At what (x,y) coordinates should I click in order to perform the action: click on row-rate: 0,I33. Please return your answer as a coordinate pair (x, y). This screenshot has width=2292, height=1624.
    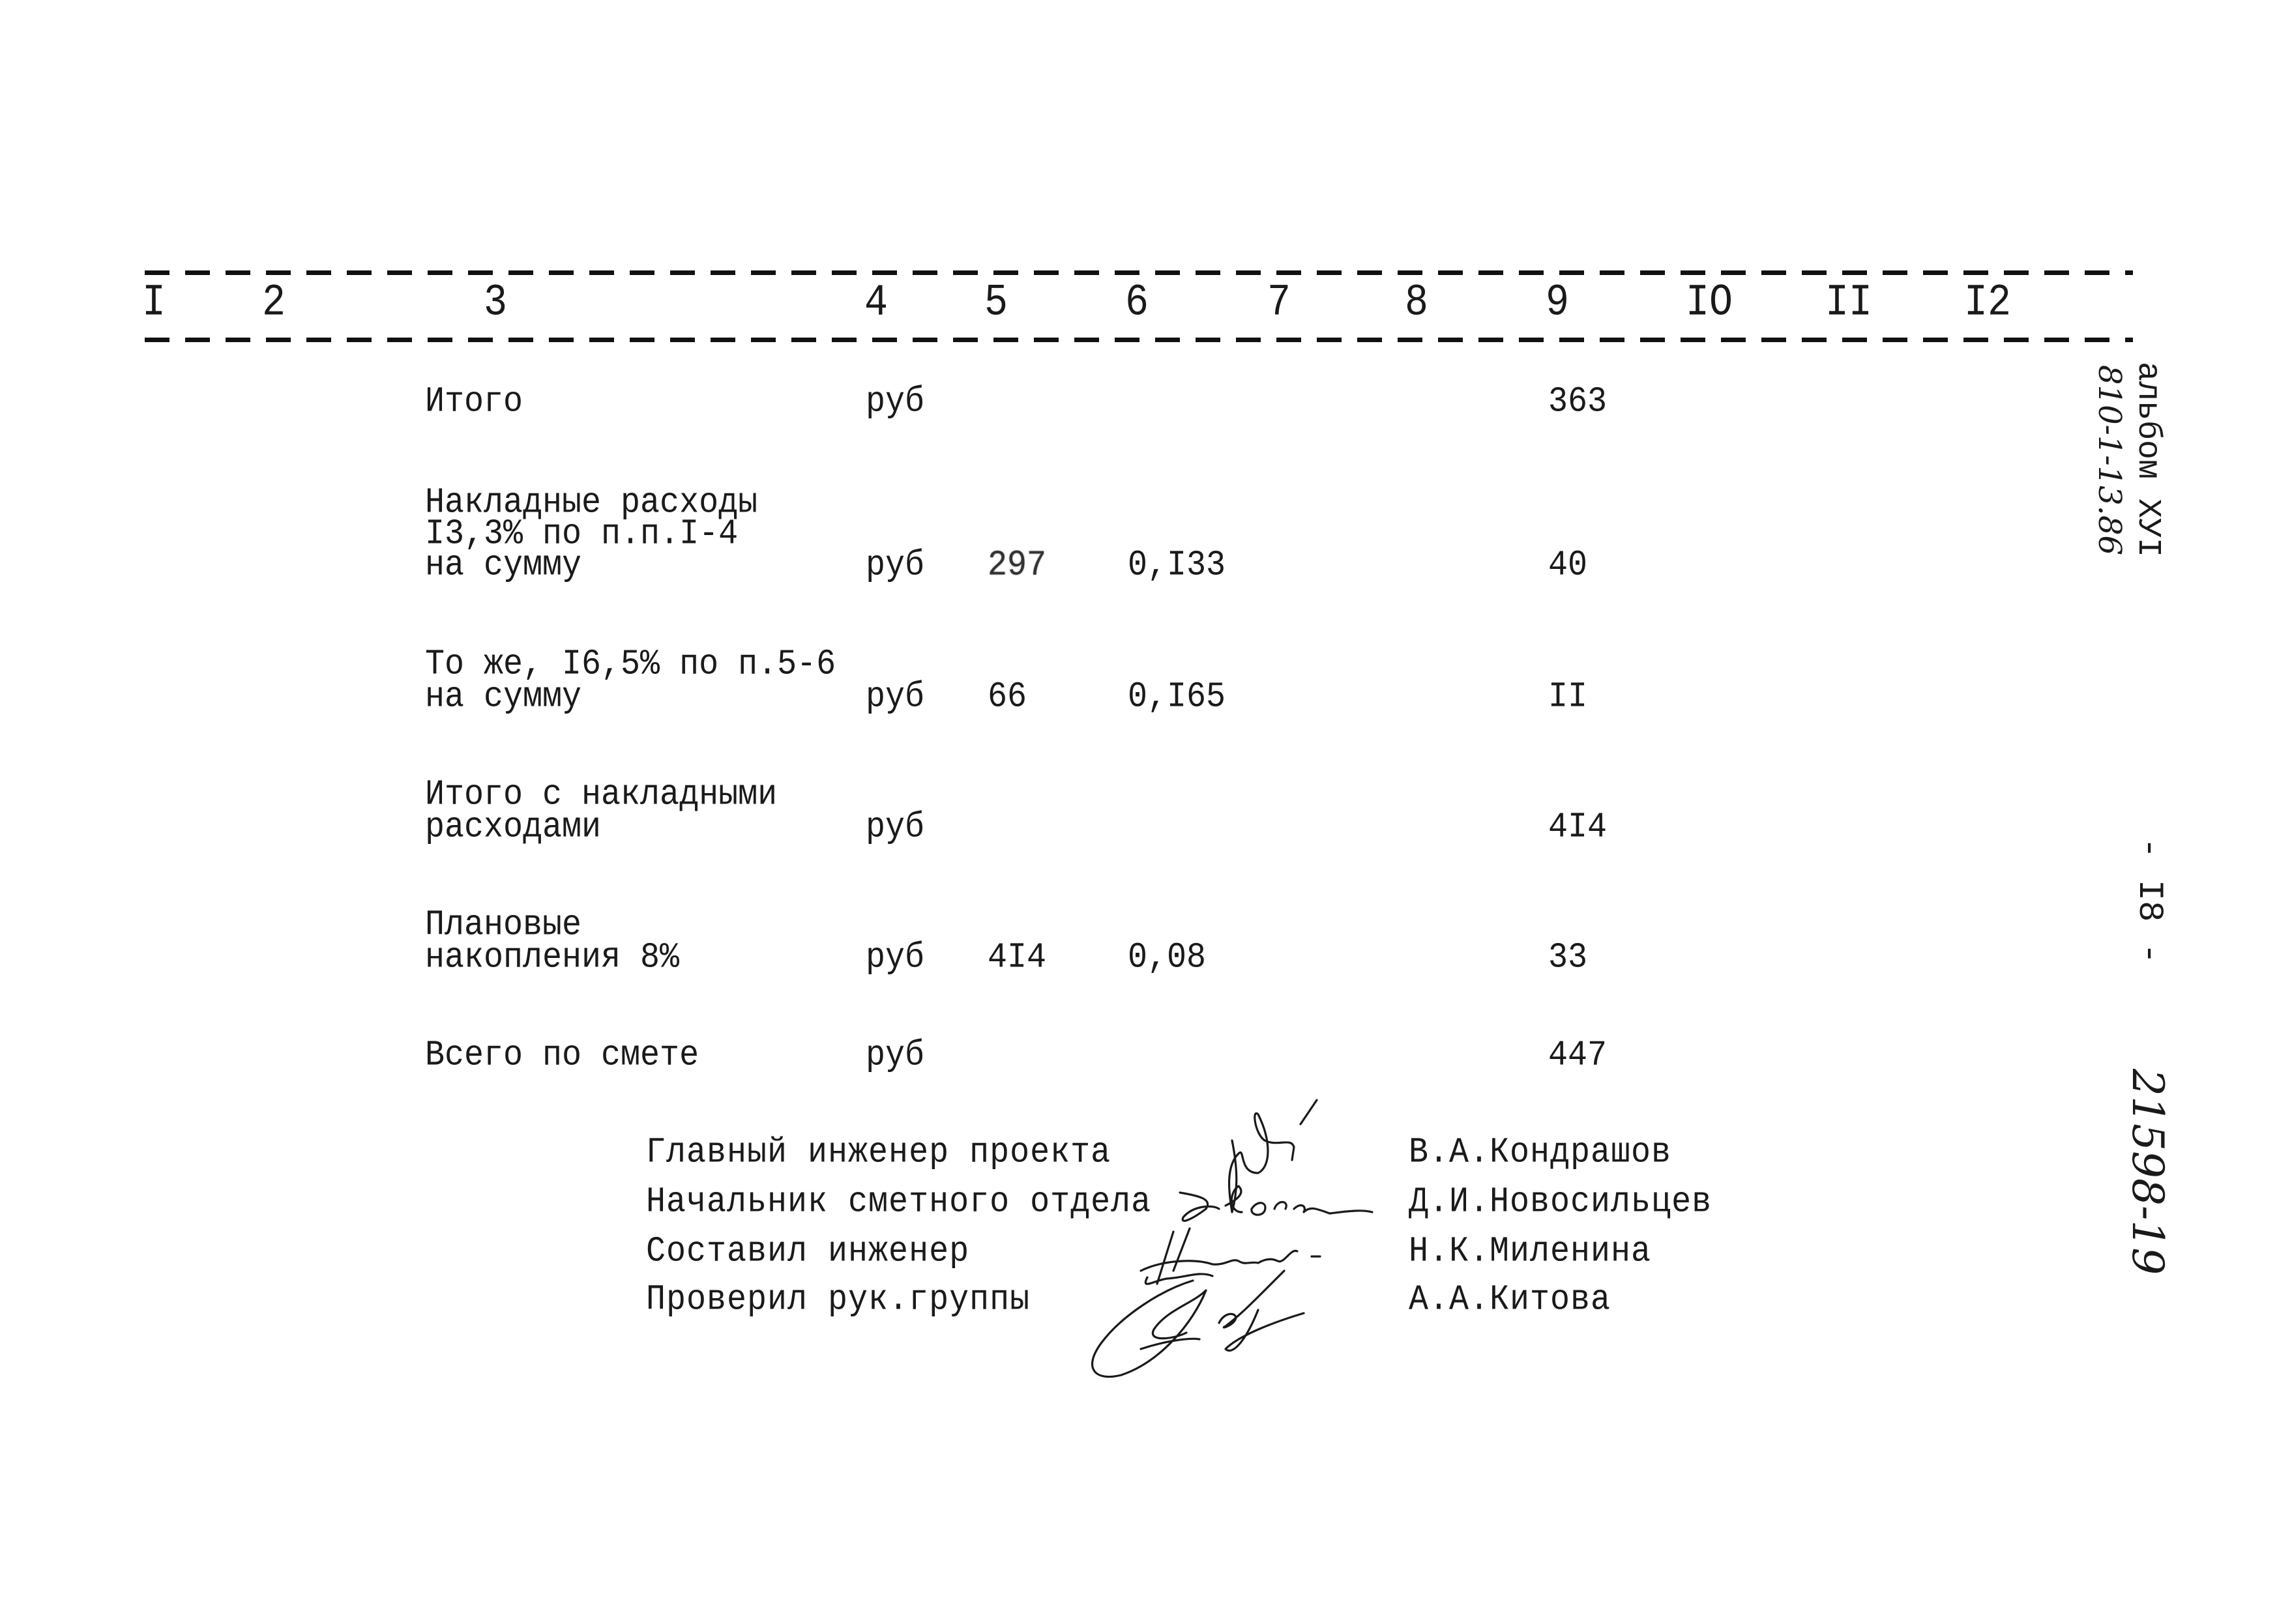
    Looking at the image, I should click on (1177, 566).